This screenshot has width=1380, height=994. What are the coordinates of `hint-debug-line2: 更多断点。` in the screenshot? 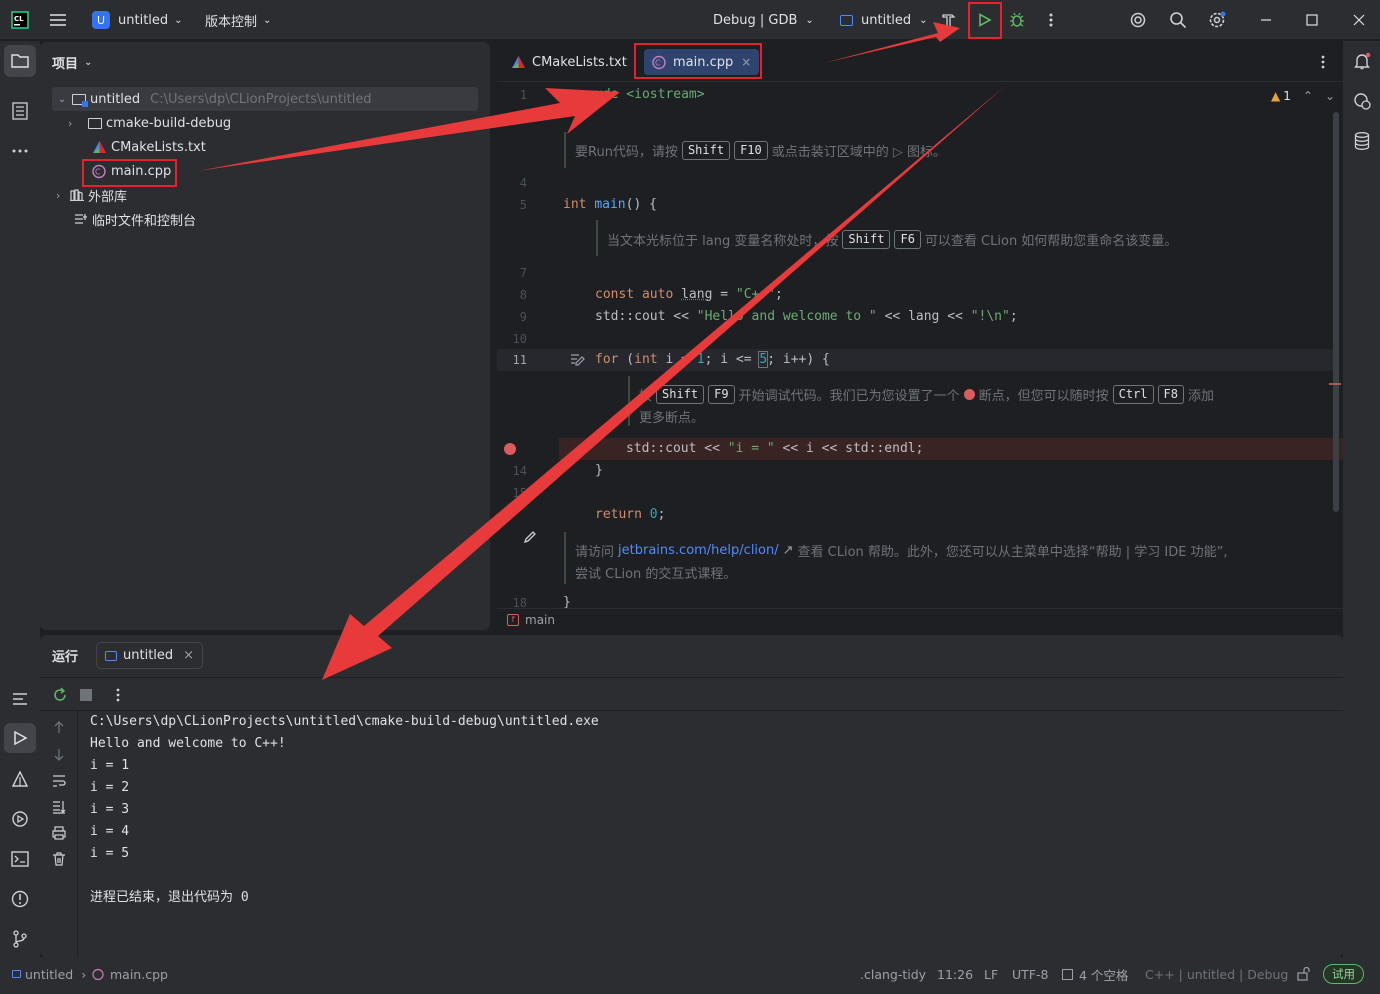 It's located at (671, 416).